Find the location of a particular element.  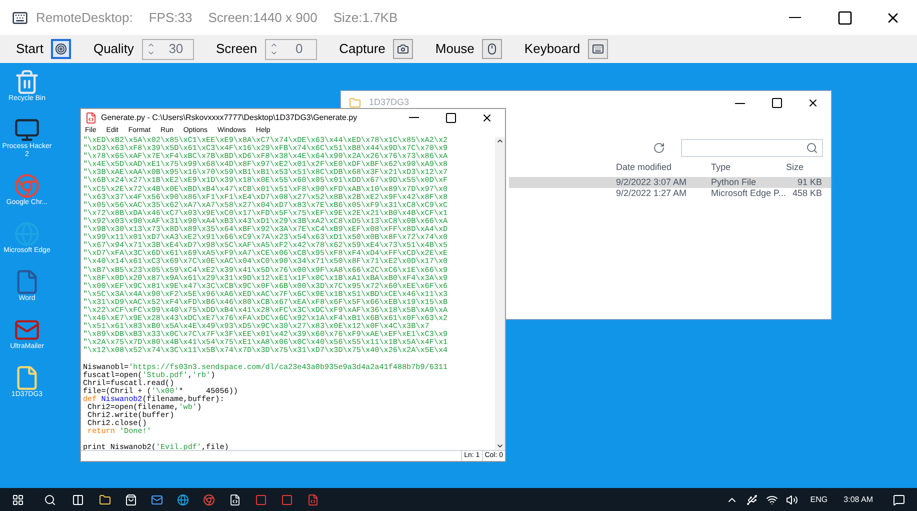

toolbar-label: Capture is located at coordinates (362, 49).